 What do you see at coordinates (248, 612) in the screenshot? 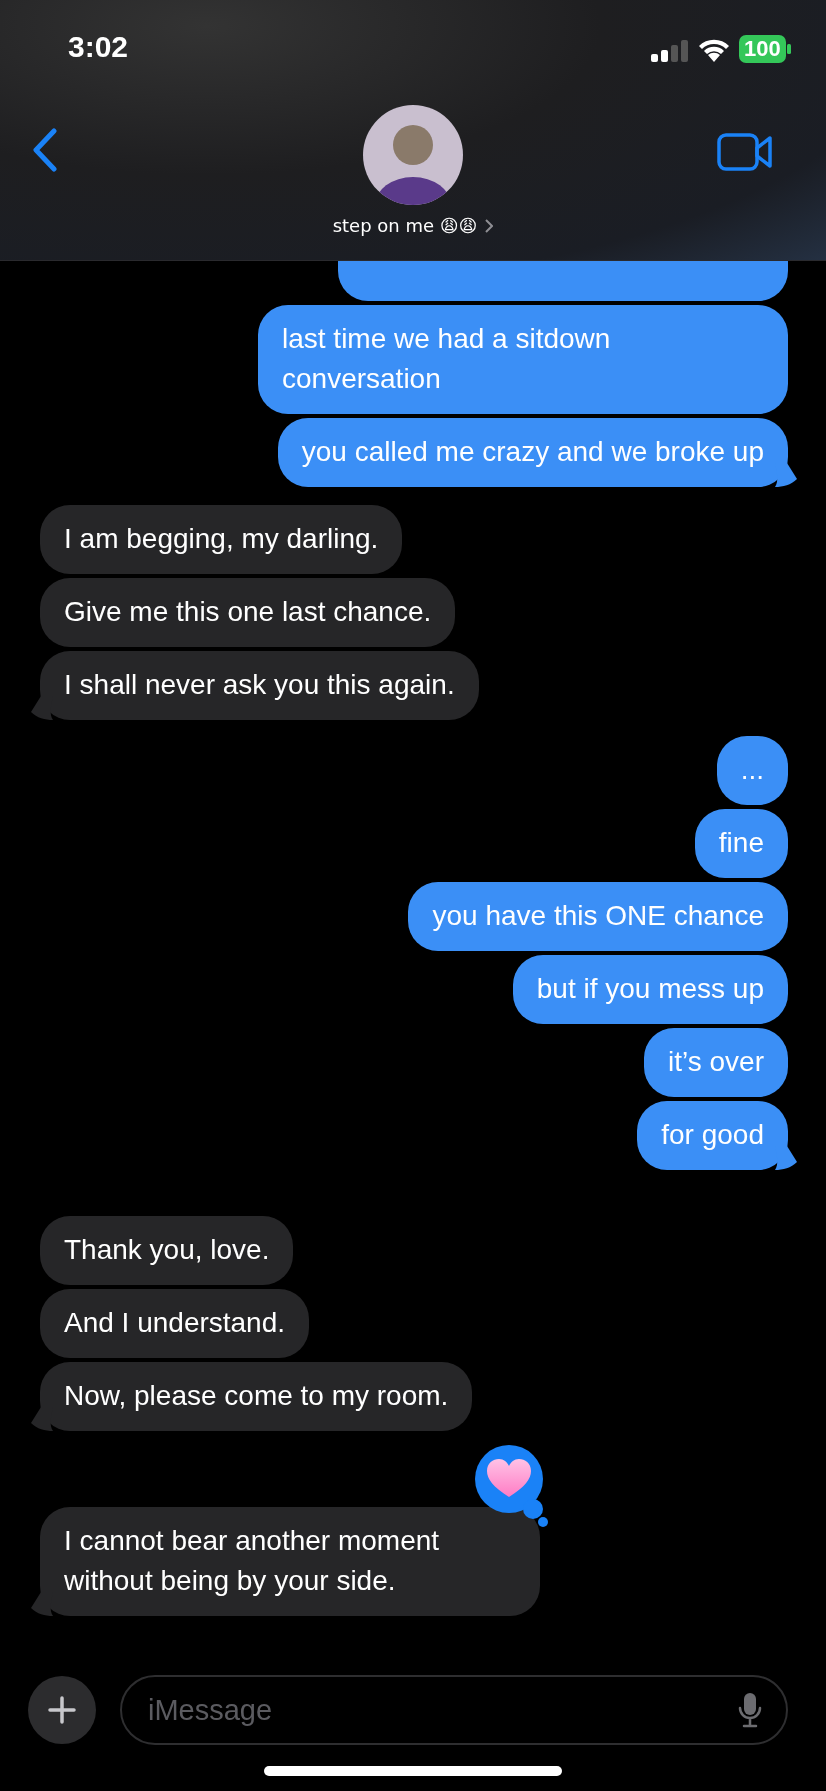
I see `received-message: Give me this one last chance.` at bounding box center [248, 612].